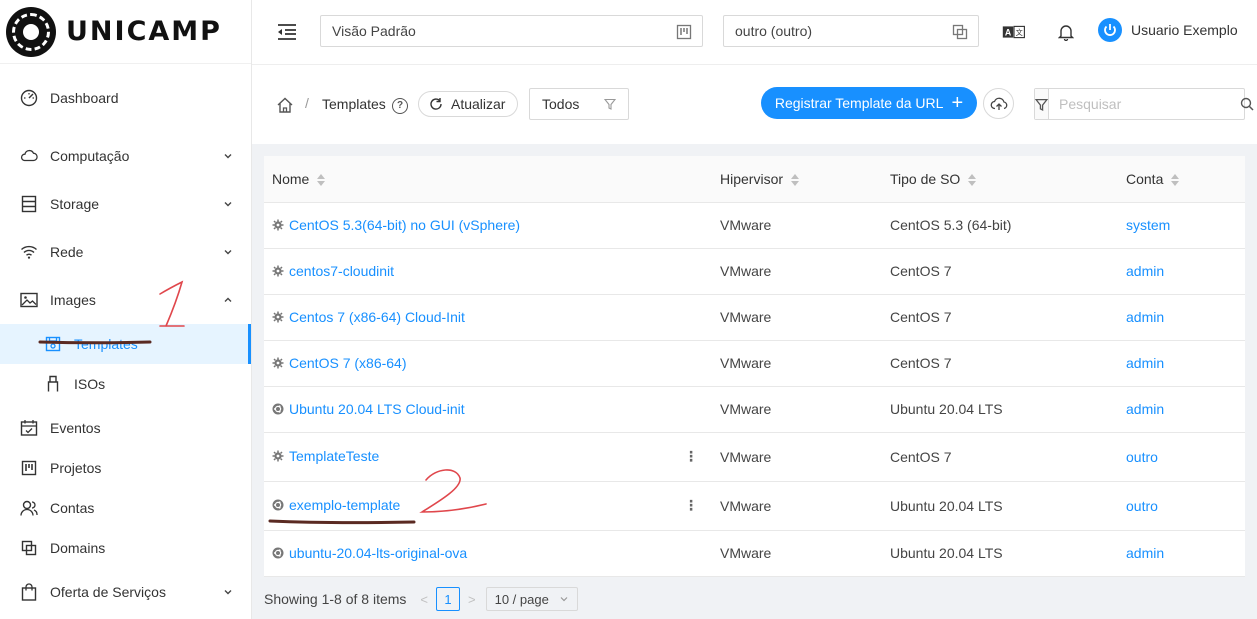 This screenshot has height=619, width=1257. I want to click on sidebar-item-templates: Templates, so click(125, 344).